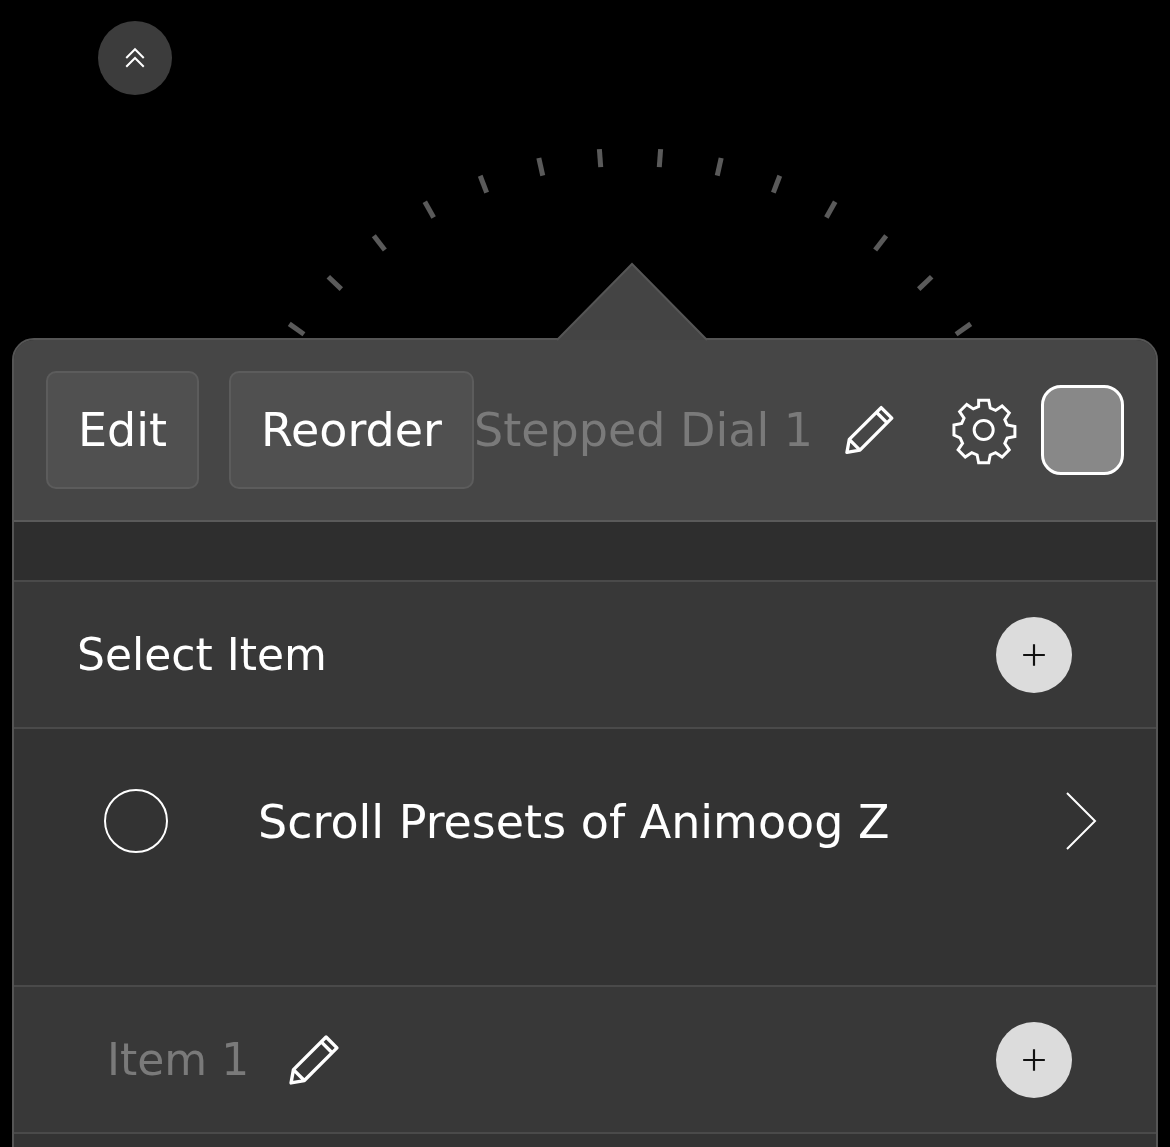 The height and width of the screenshot is (1147, 1170). Describe the element at coordinates (1081, 821) in the screenshot. I see `chevron-right-icon` at that location.